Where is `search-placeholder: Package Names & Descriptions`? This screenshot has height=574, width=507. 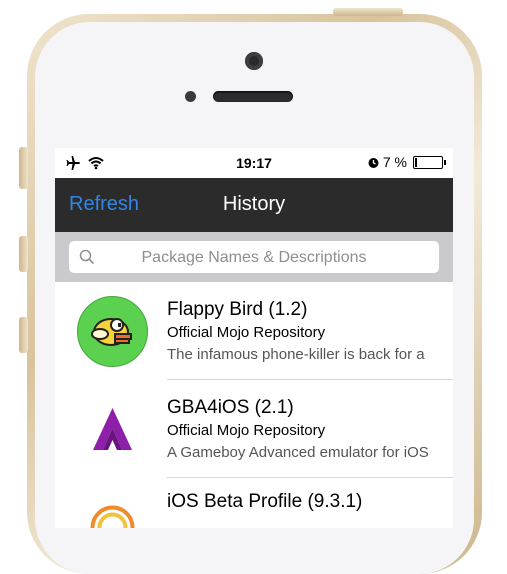
search-placeholder: Package Names & Descriptions is located at coordinates (254, 257).